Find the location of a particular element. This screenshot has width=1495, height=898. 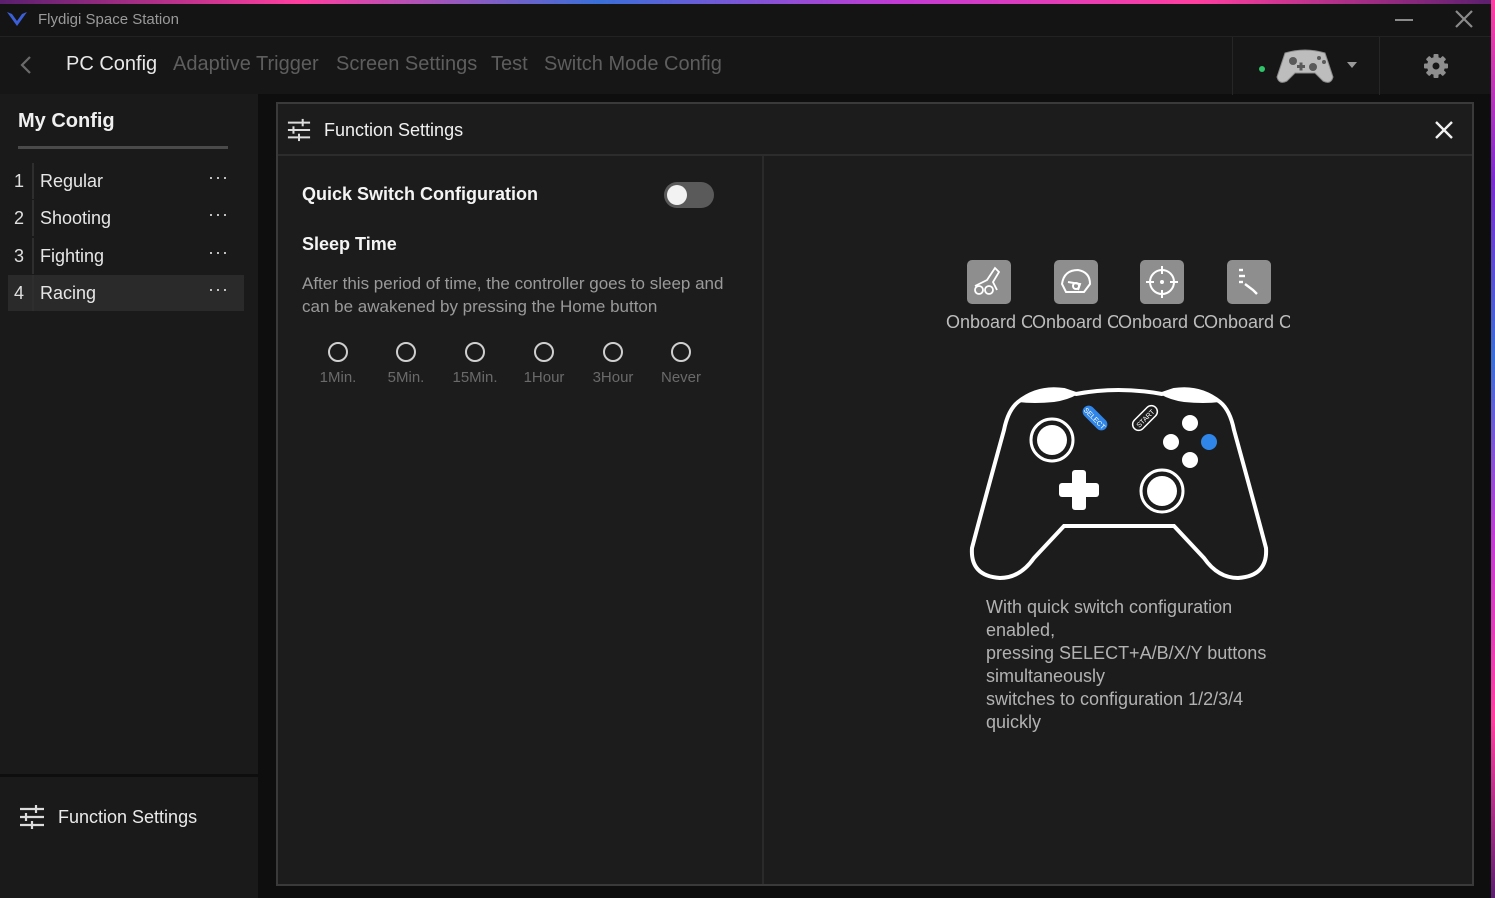

x-button-icon is located at coordinates (1171, 442).